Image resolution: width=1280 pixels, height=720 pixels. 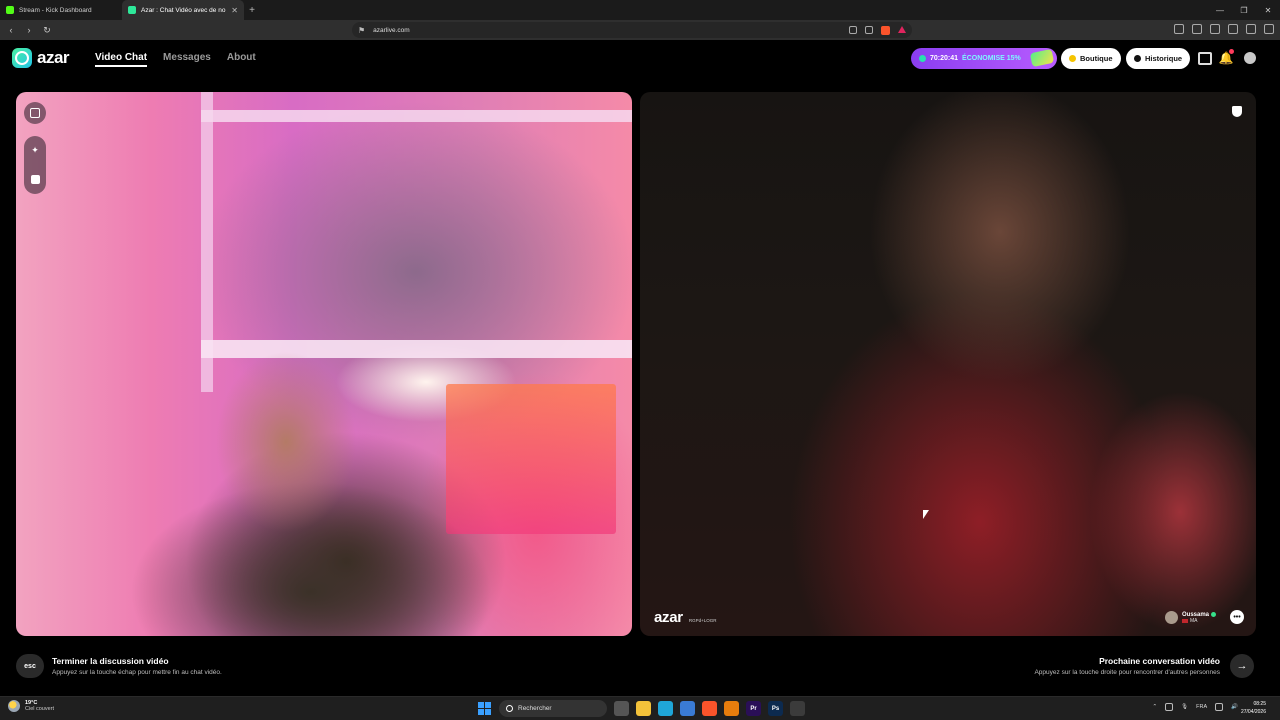 I want to click on minimize-icon: —, so click(x=1220, y=10).